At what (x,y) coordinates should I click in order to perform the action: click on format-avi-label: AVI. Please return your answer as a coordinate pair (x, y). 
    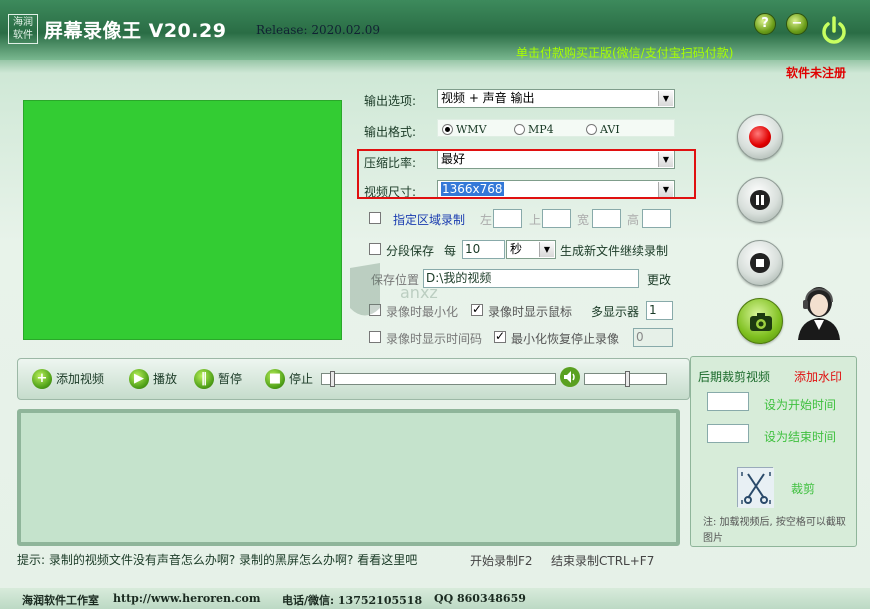
    Looking at the image, I should click on (610, 129).